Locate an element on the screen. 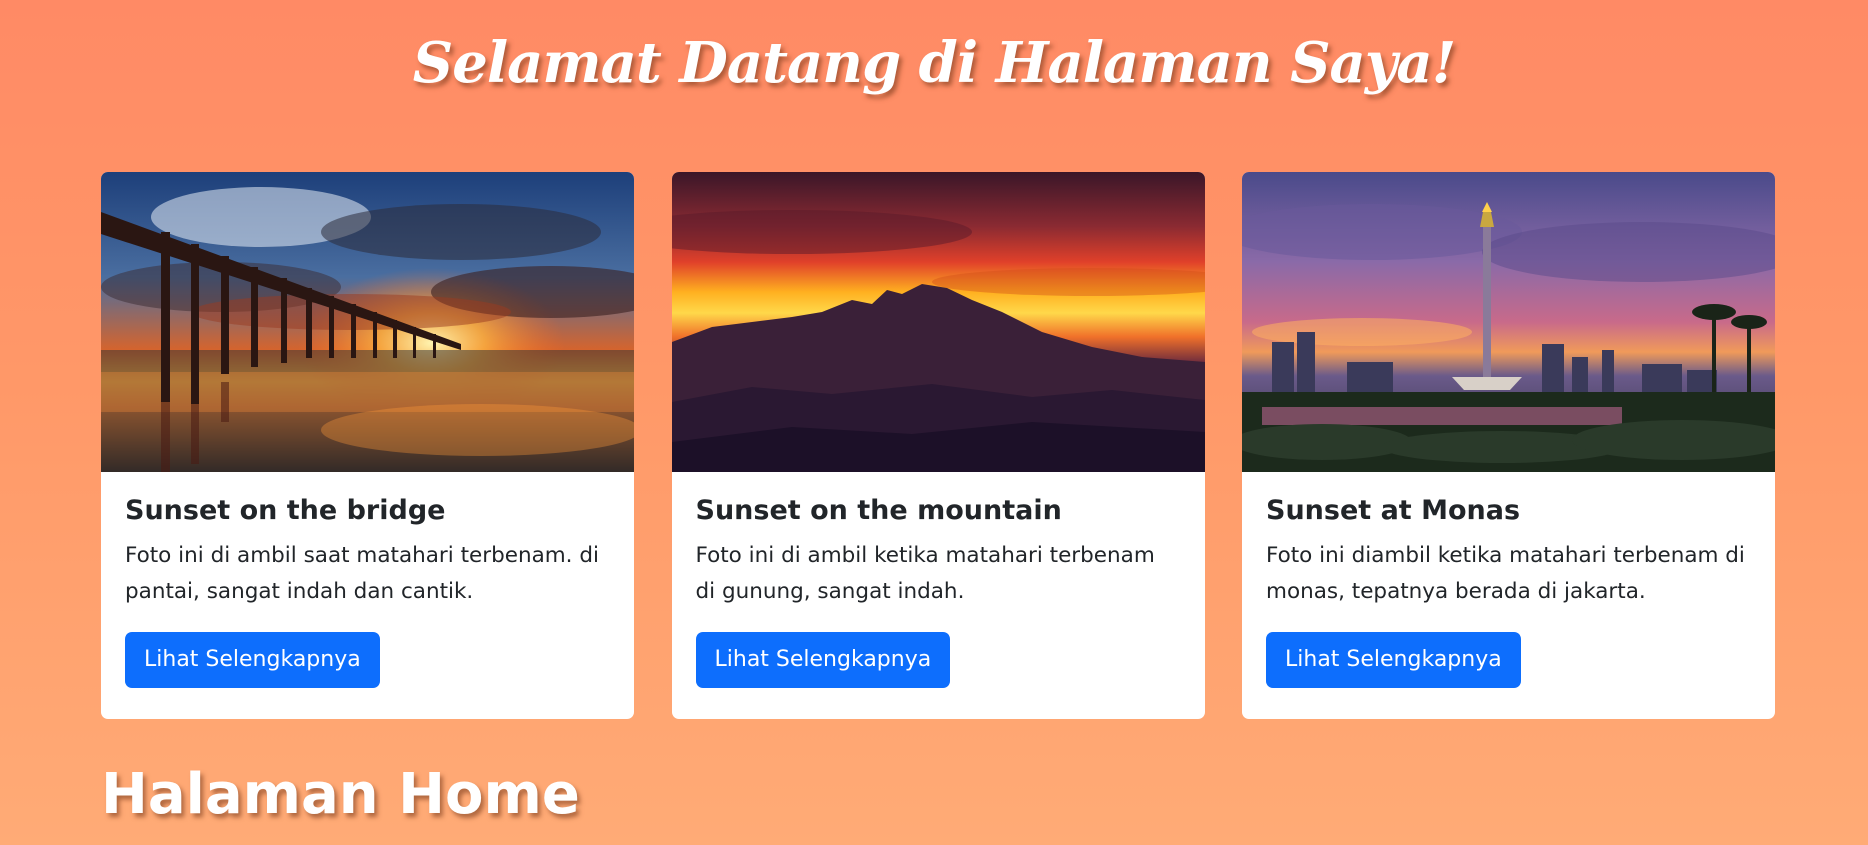  sunset-bridge-image is located at coordinates (367, 322).